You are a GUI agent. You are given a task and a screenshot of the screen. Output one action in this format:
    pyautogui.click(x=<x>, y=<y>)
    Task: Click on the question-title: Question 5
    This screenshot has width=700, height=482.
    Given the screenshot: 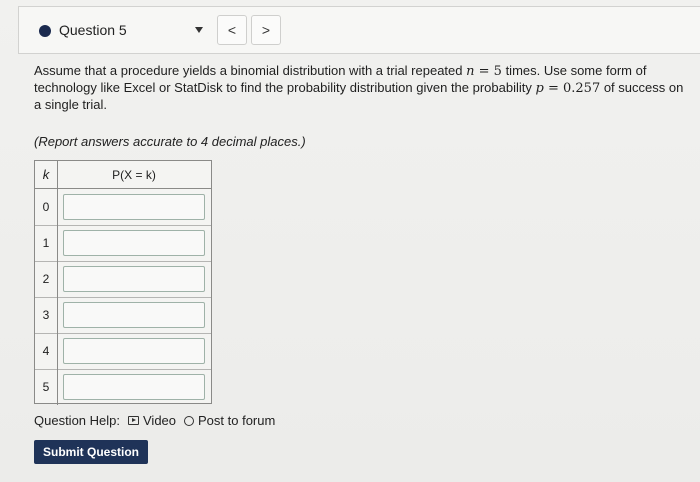 What is the action you would take?
    pyautogui.click(x=93, y=30)
    